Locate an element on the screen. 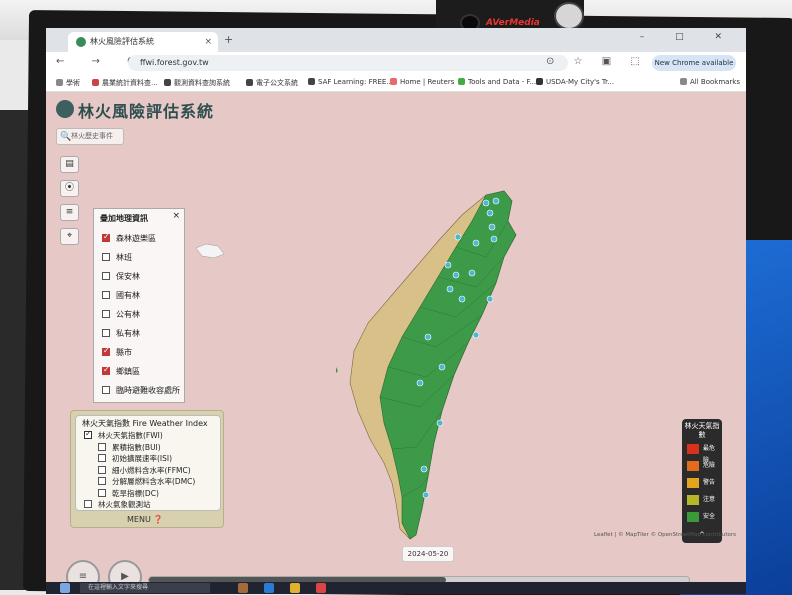 This screenshot has height=595, width=792. layer-toggle: 縣市 is located at coordinates (117, 352).